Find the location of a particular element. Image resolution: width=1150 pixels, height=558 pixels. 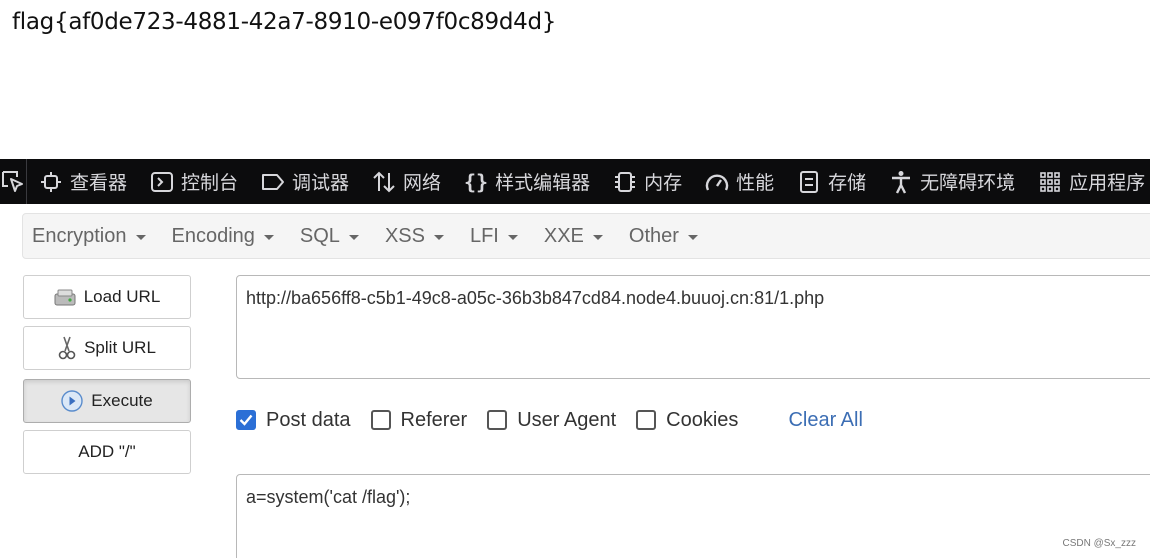

menu-encryption: Encryption is located at coordinates (89, 236).